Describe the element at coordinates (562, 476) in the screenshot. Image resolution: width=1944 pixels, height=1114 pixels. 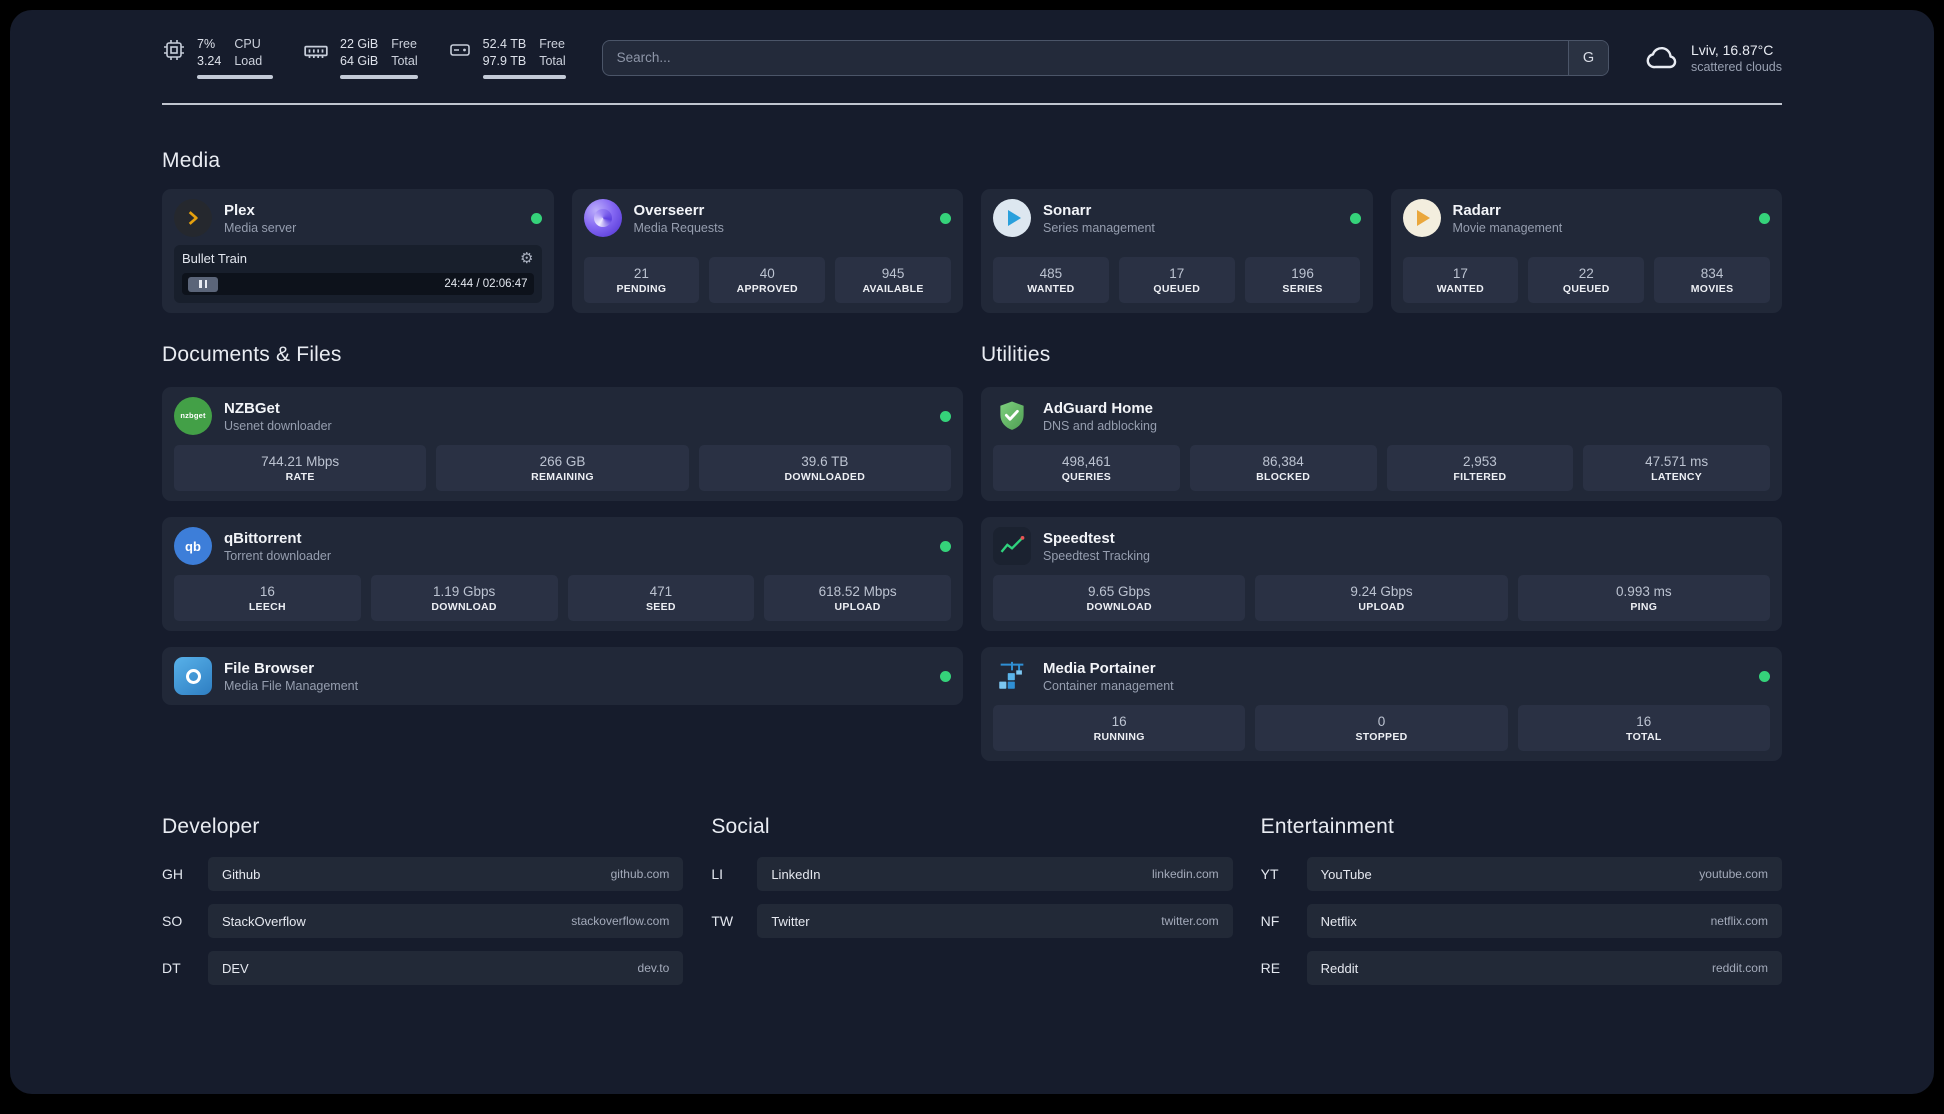
I see `stat-label: REMAINING` at that location.